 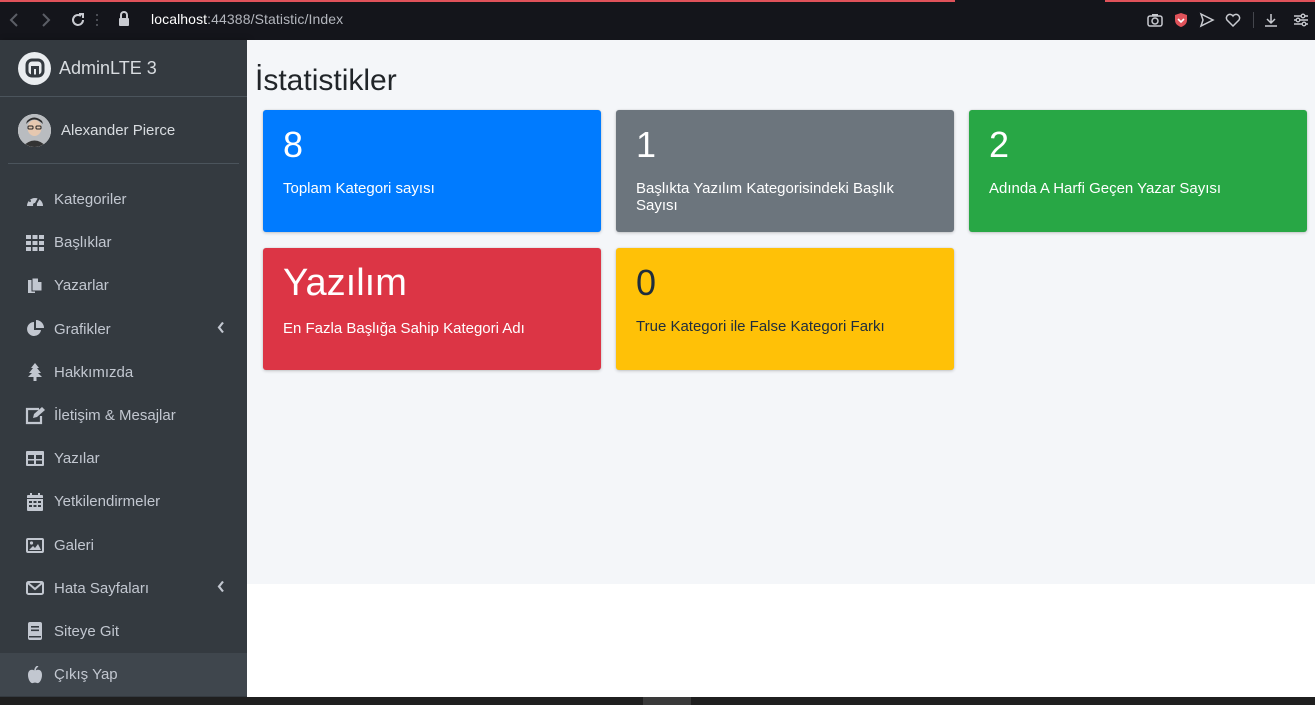 I want to click on stat-value: Yazılım, so click(x=345, y=283).